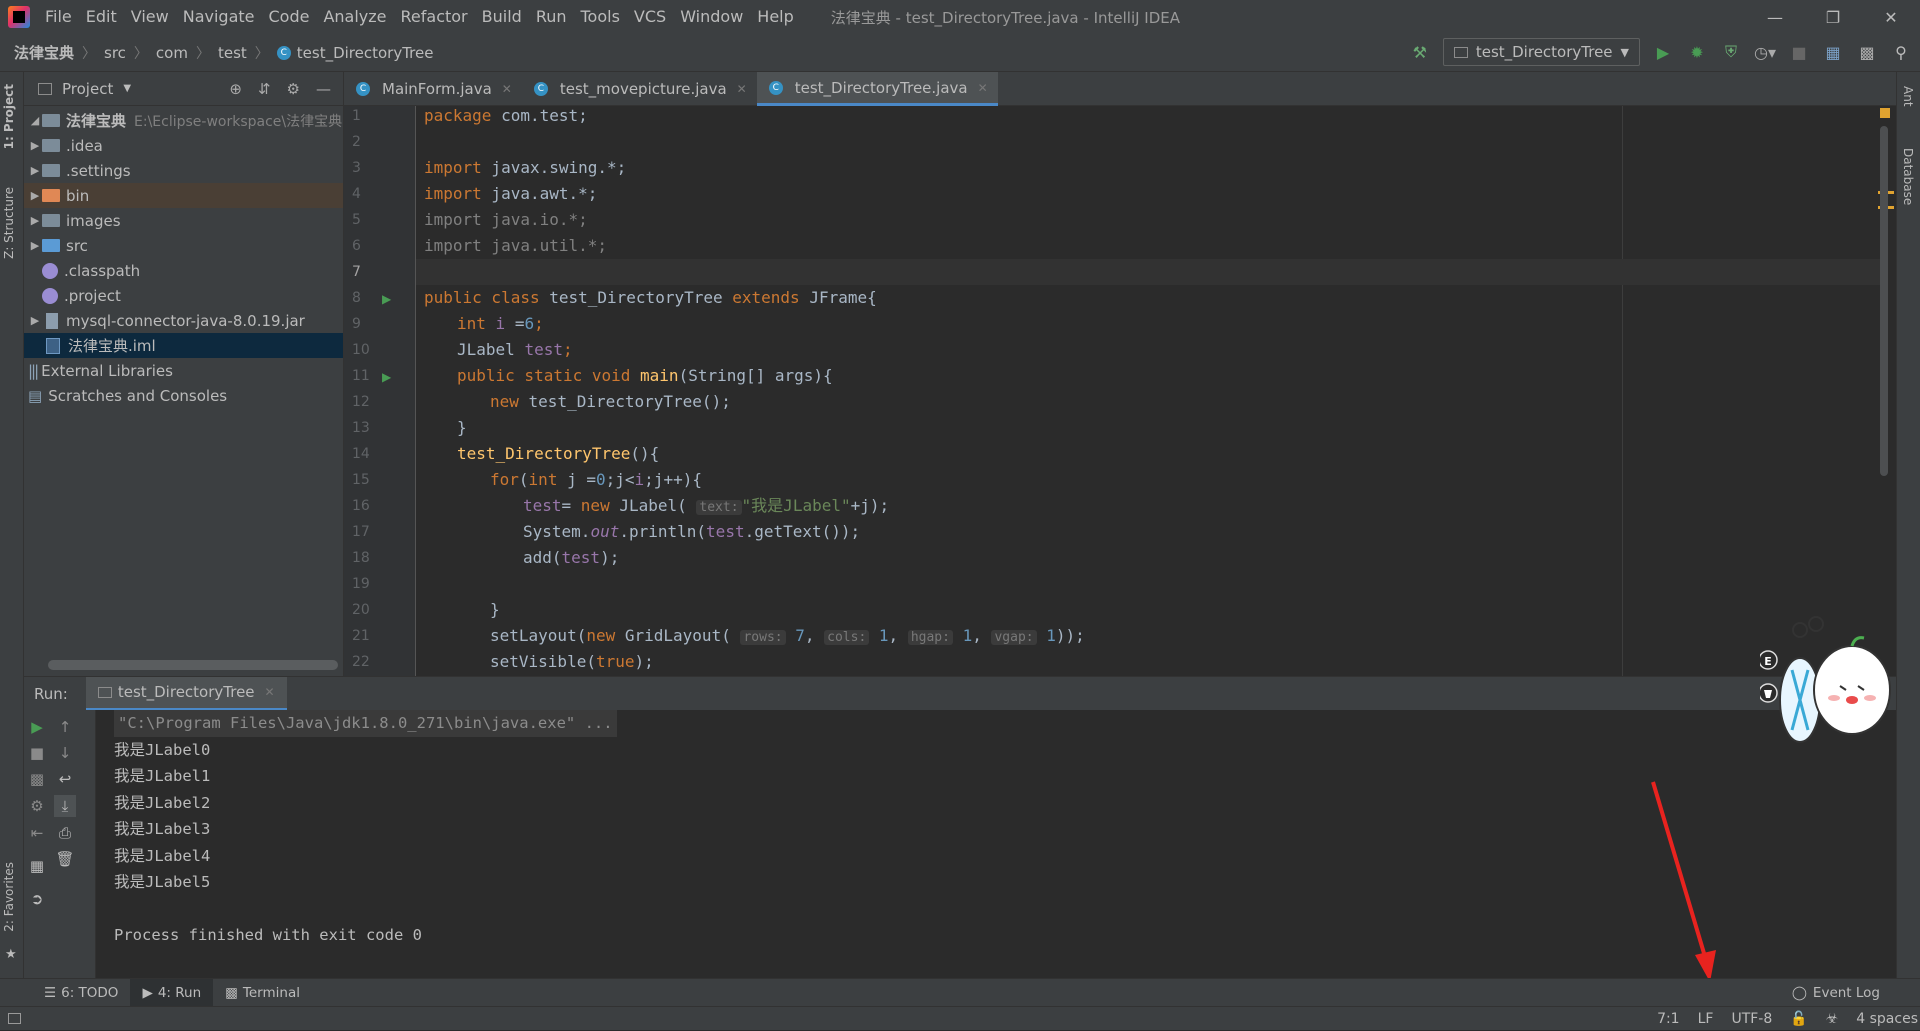 This screenshot has width=1920, height=1031. What do you see at coordinates (502, 17) in the screenshot?
I see `menu-build: Build` at bounding box center [502, 17].